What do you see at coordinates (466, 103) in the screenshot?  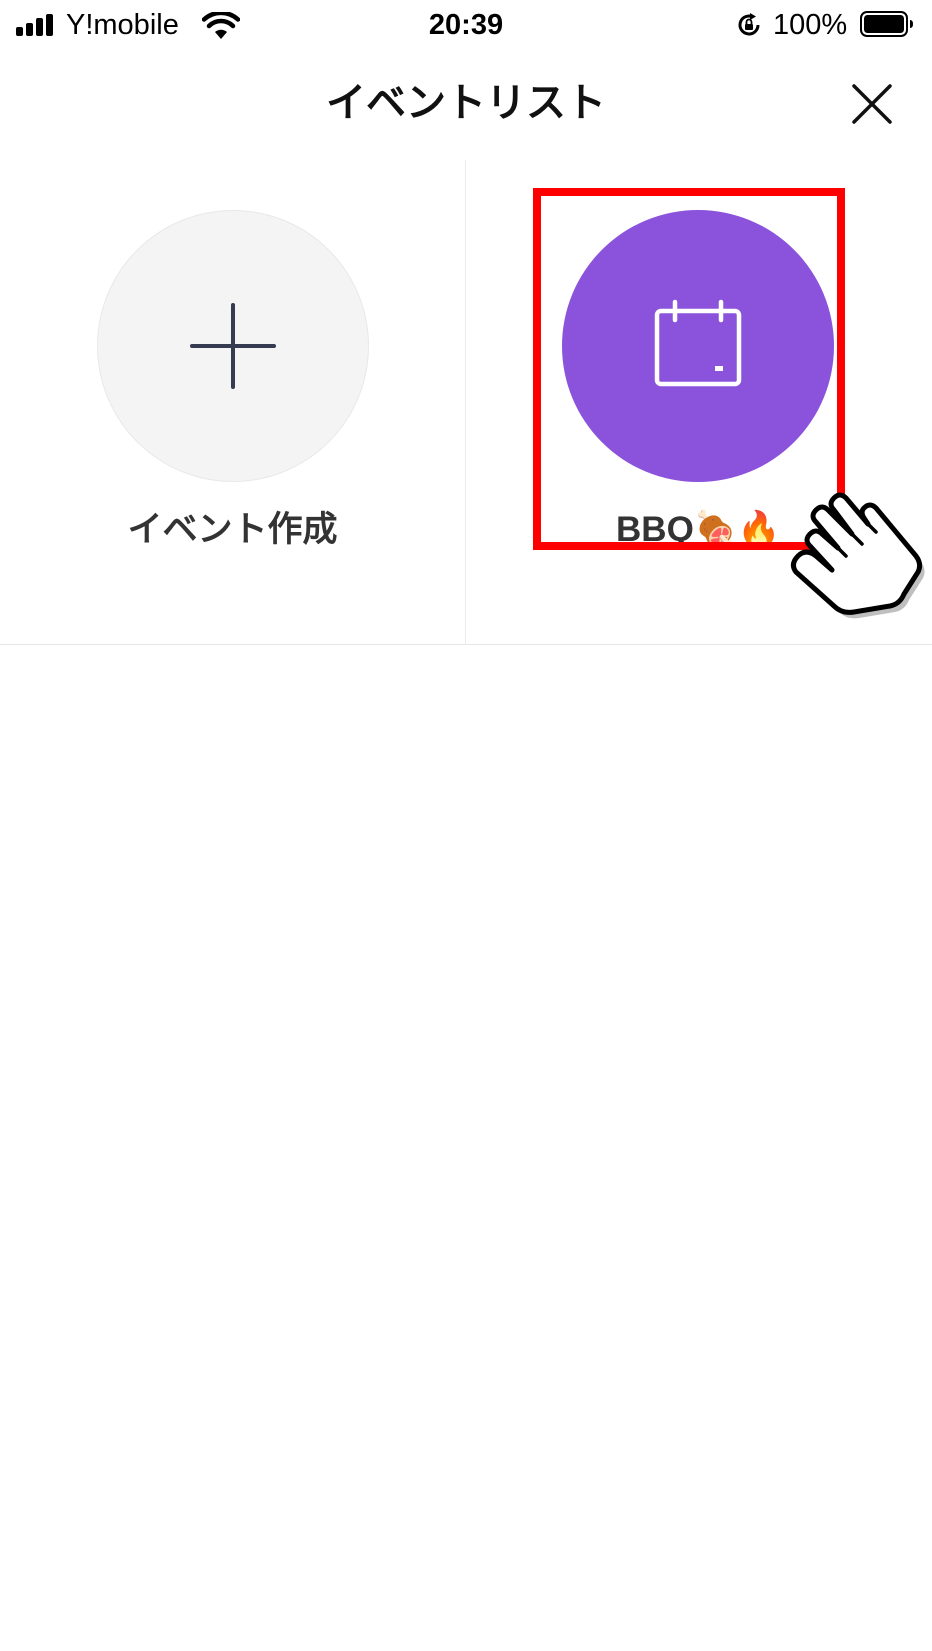 I see `page-title: イベントリスト` at bounding box center [466, 103].